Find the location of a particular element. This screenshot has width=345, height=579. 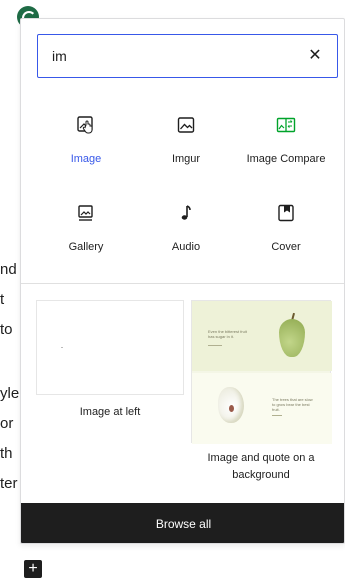

image-icon is located at coordinates (85, 125).